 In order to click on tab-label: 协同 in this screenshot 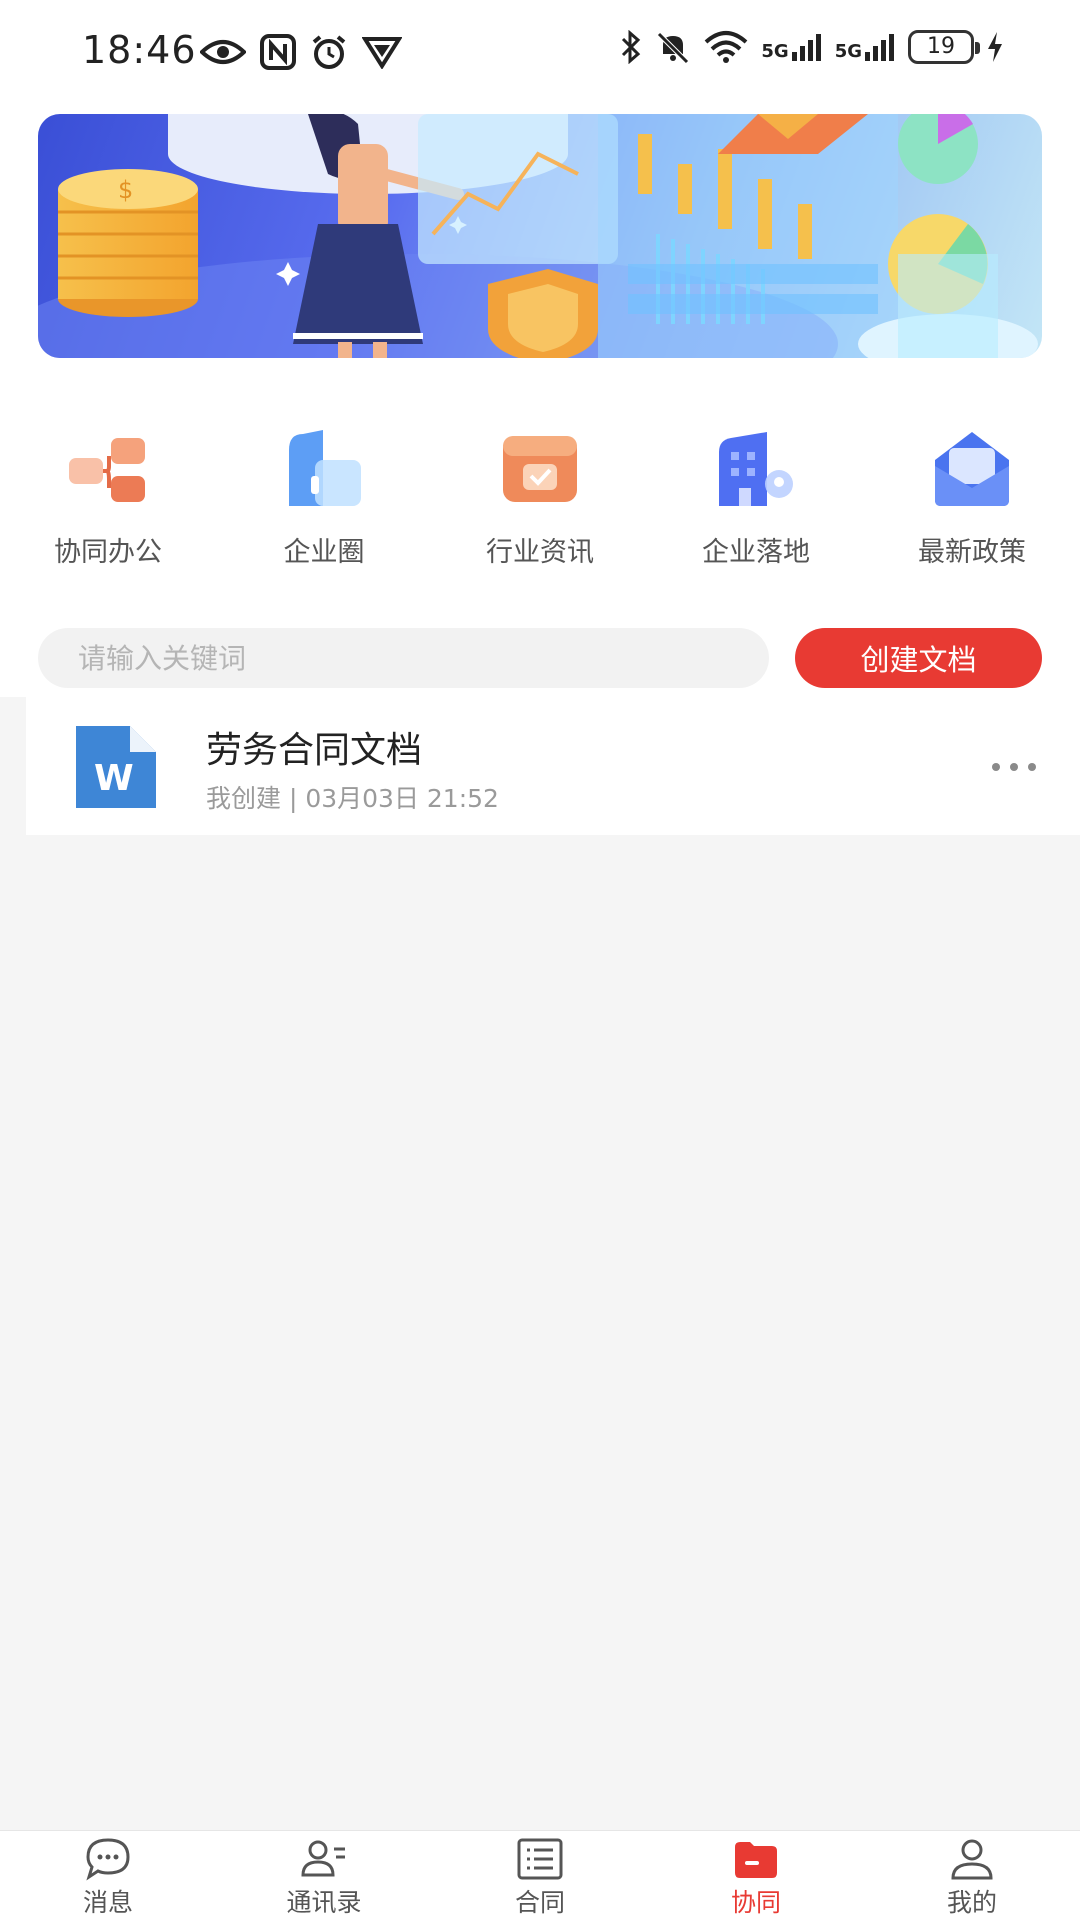, I will do `click(755, 1902)`.